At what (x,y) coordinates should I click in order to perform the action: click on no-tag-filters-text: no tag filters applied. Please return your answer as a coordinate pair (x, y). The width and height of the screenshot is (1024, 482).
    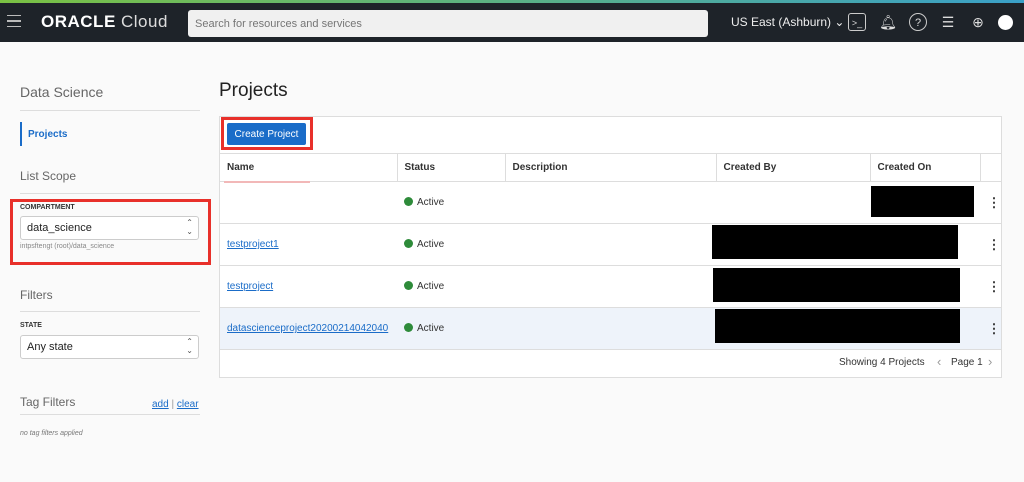
    Looking at the image, I should click on (51, 433).